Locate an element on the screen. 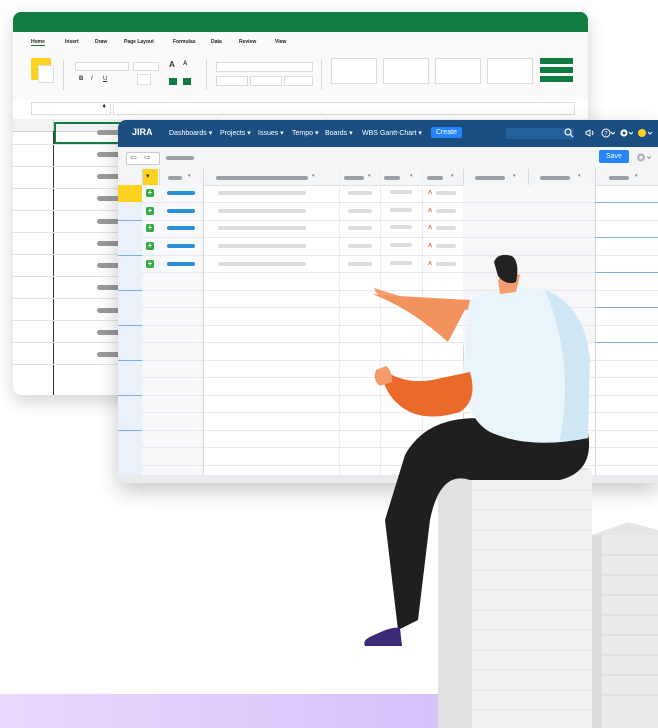 The image size is (658, 728). paper-stack-small is located at coordinates (625, 625).